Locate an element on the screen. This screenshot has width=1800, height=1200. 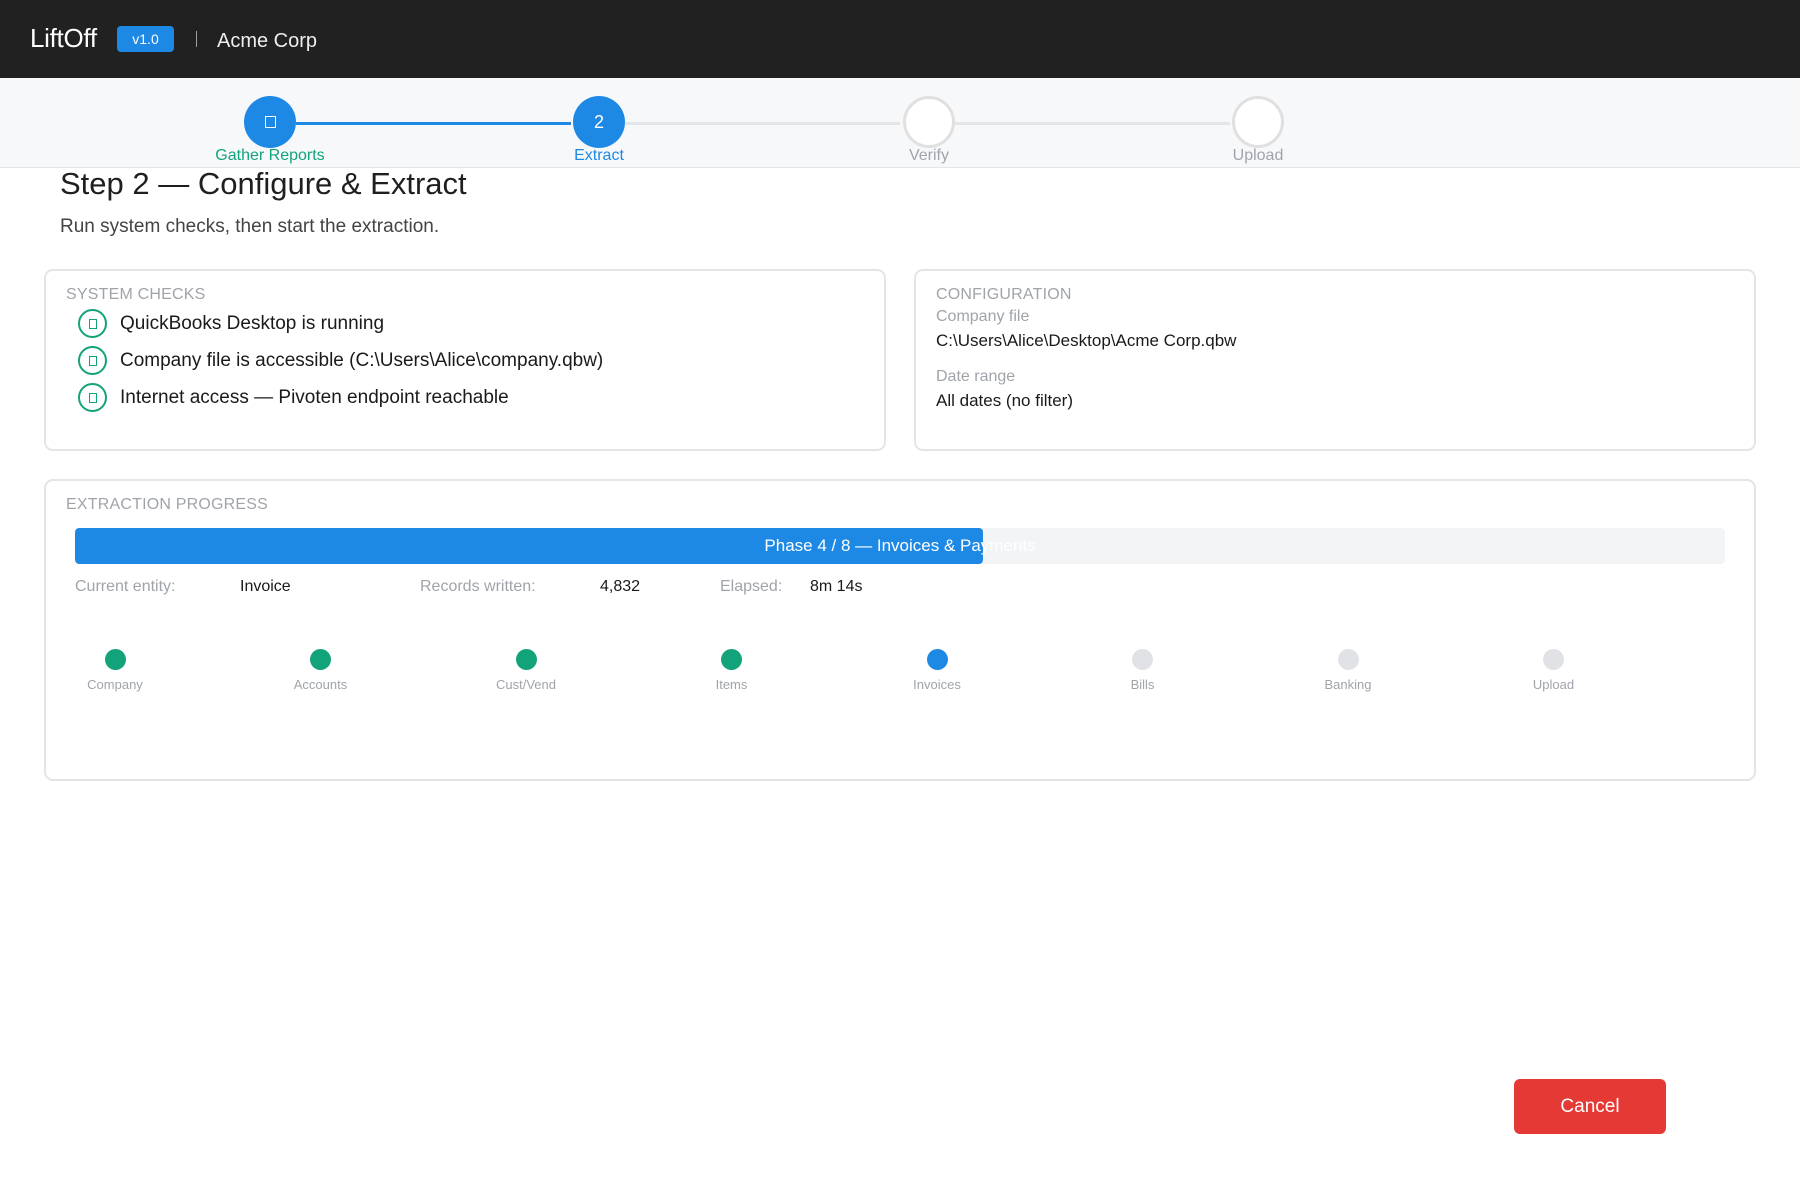
system-checks-title: SYSTEM CHECKS is located at coordinates (136, 294).